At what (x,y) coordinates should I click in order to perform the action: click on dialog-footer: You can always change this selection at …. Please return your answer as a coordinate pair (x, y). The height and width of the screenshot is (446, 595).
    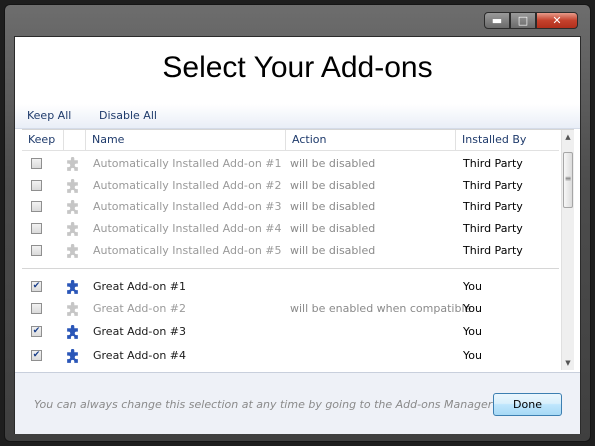
    Looking at the image, I should click on (297, 403).